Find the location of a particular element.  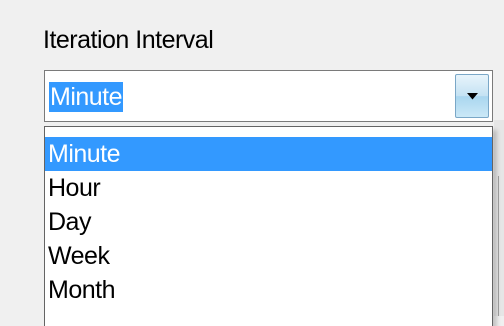

dropdown-option-hour: Hour is located at coordinates (268, 188).